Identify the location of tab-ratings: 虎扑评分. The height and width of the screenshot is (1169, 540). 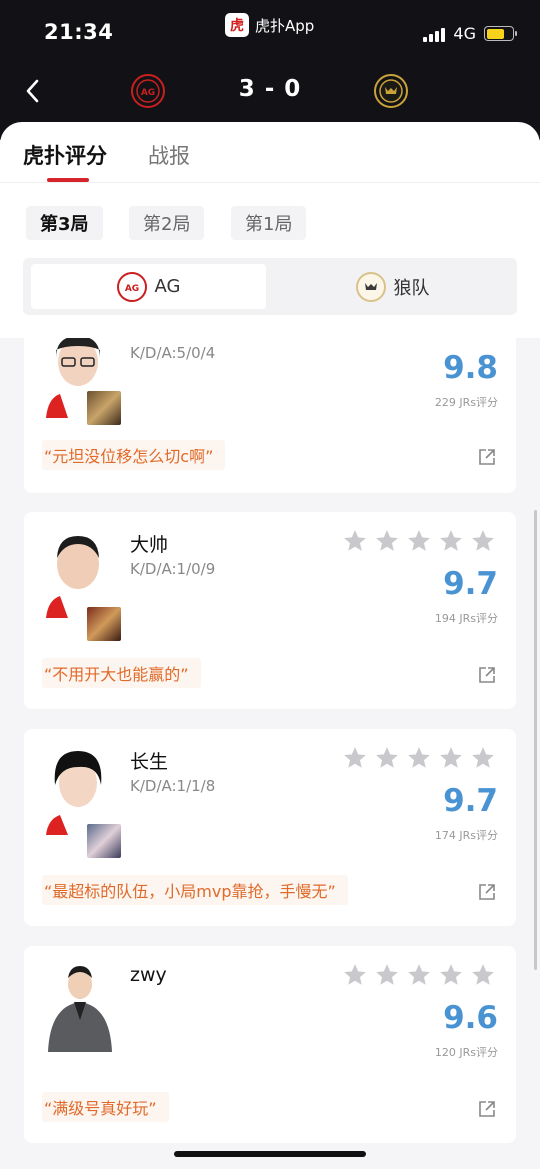
(65, 155).